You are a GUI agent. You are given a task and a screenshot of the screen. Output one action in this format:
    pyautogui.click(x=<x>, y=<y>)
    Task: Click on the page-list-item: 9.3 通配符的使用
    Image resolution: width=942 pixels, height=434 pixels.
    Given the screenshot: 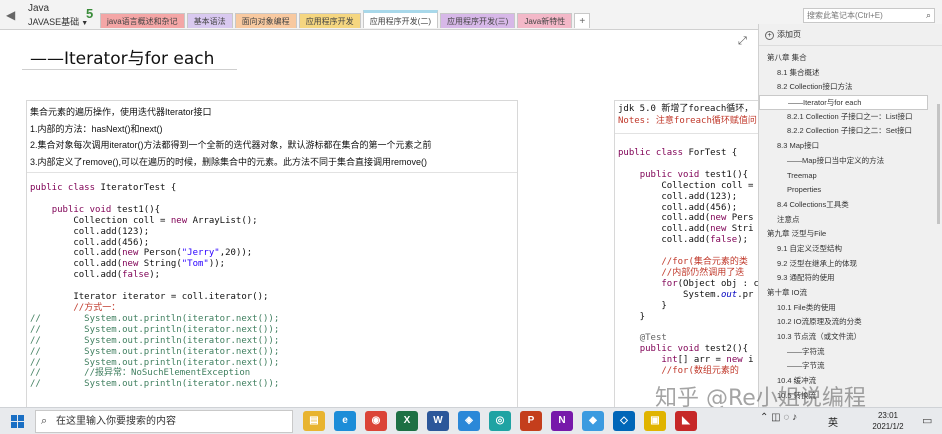 What is the action you would take?
    pyautogui.click(x=850, y=278)
    